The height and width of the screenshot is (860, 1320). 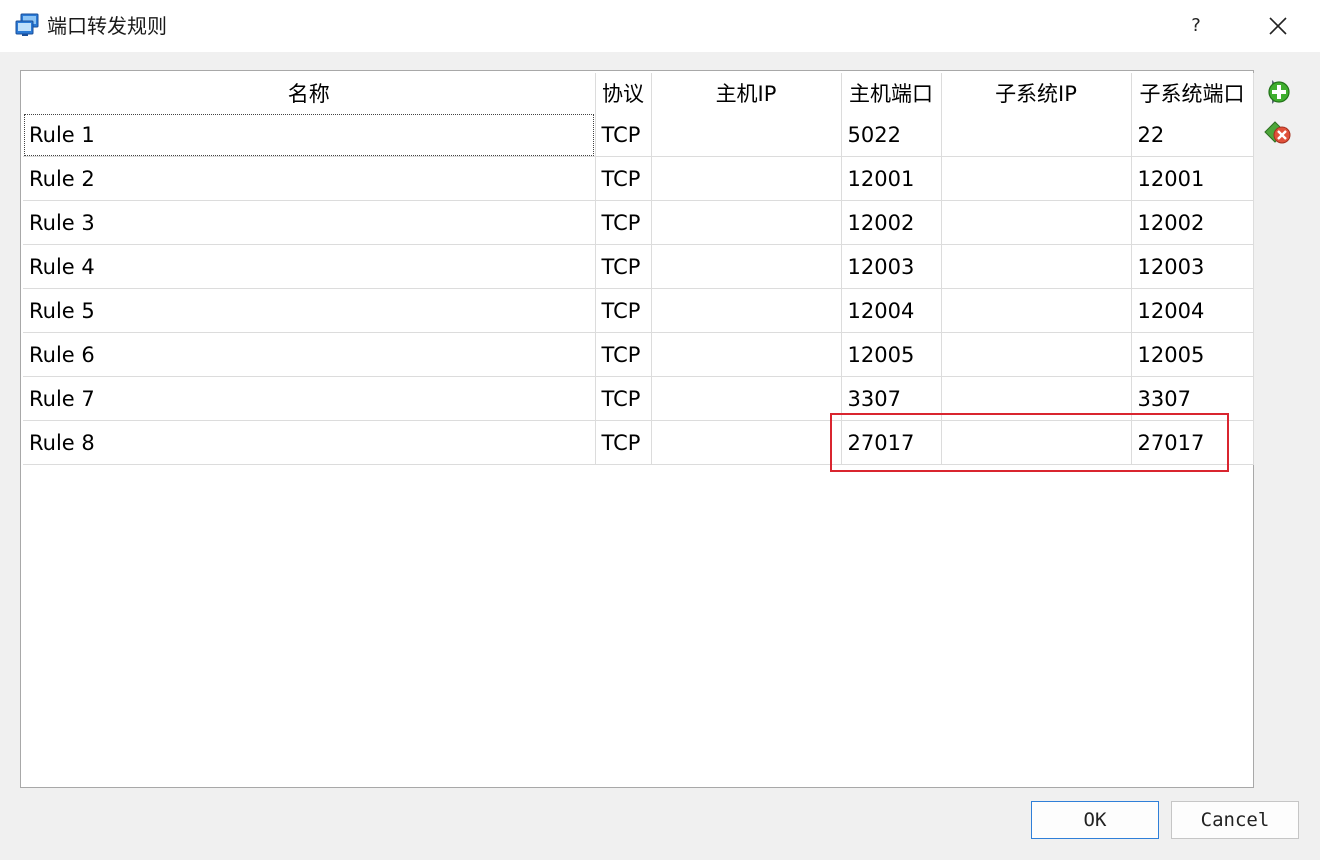 I want to click on column-header-host-ip: 主机IP, so click(x=746, y=93).